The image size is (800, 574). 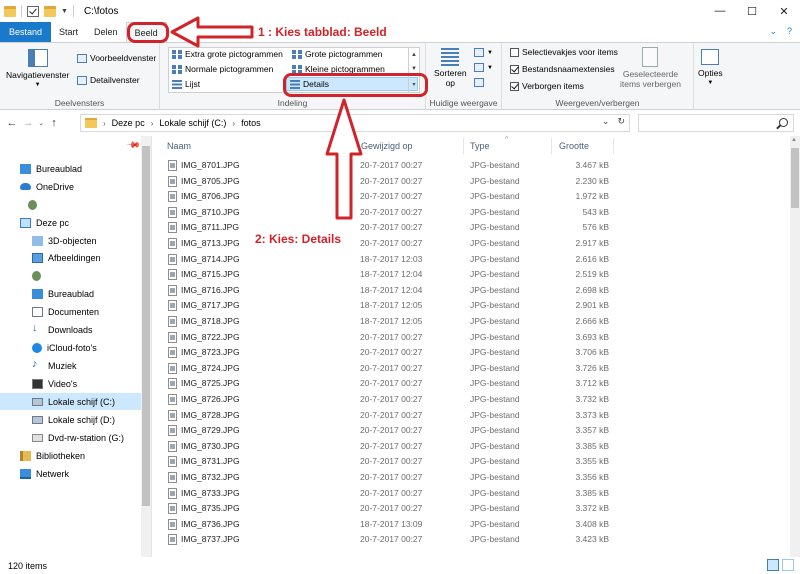 What do you see at coordinates (210, 430) in the screenshot?
I see `file-name: IMG_8729.JPG` at bounding box center [210, 430].